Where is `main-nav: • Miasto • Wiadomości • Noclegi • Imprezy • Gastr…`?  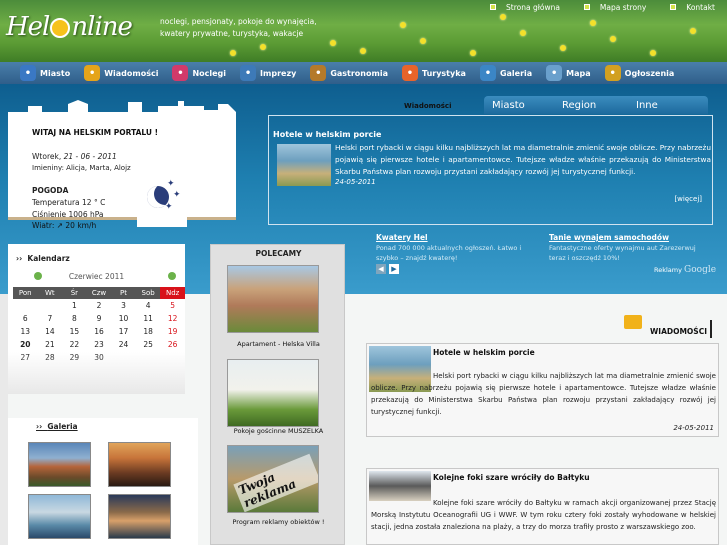 main-nav: • Miasto • Wiadomości • Noclegi • Imprezy • Gastr… is located at coordinates (363, 73).